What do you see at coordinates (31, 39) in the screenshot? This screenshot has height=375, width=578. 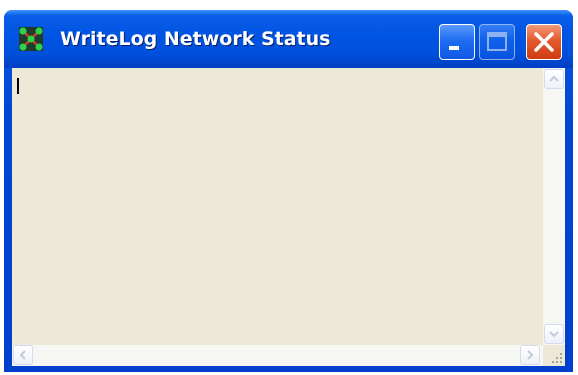 I see `writelog-network-icon` at bounding box center [31, 39].